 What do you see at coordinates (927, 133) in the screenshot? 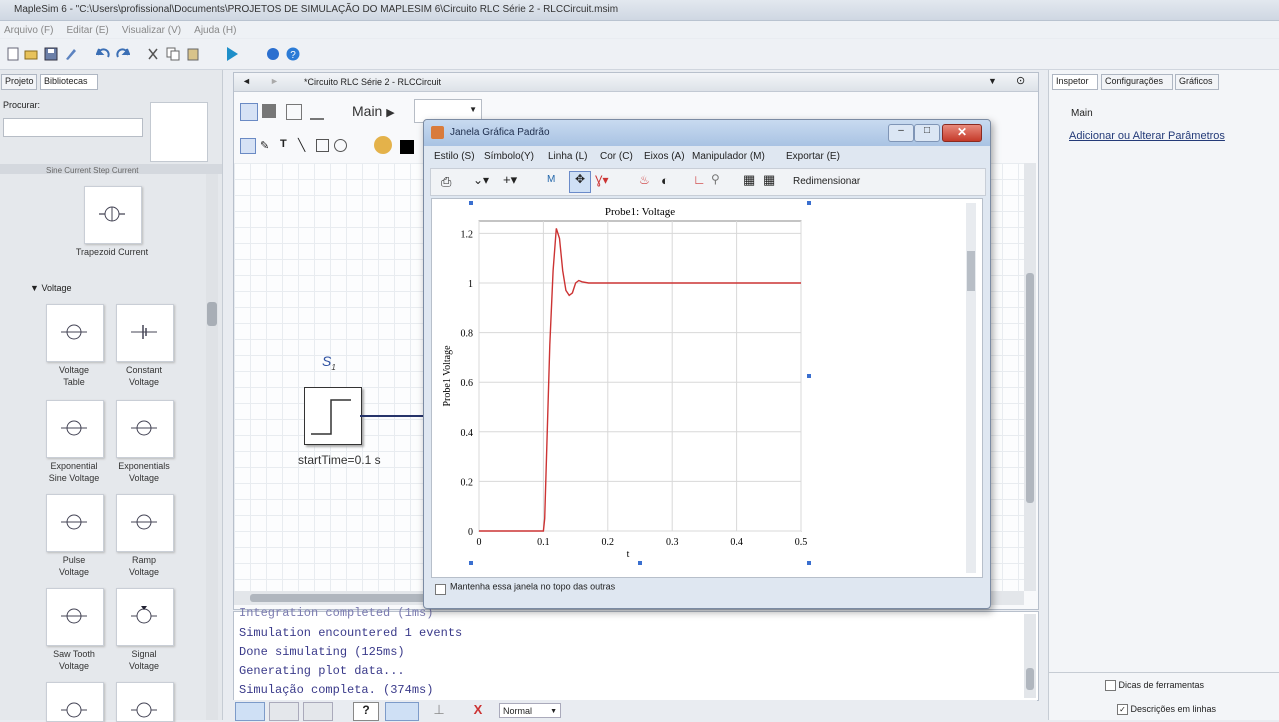
I see `maximize-icon: □` at bounding box center [927, 133].